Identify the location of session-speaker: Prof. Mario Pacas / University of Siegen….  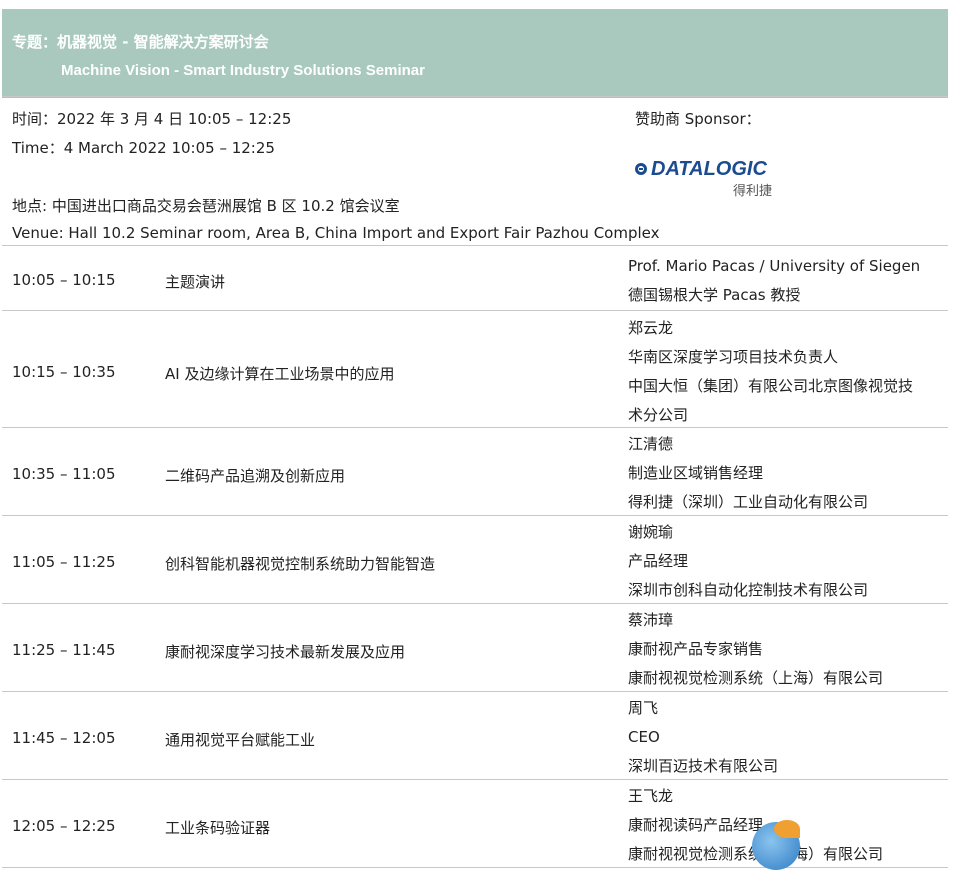
(774, 280).